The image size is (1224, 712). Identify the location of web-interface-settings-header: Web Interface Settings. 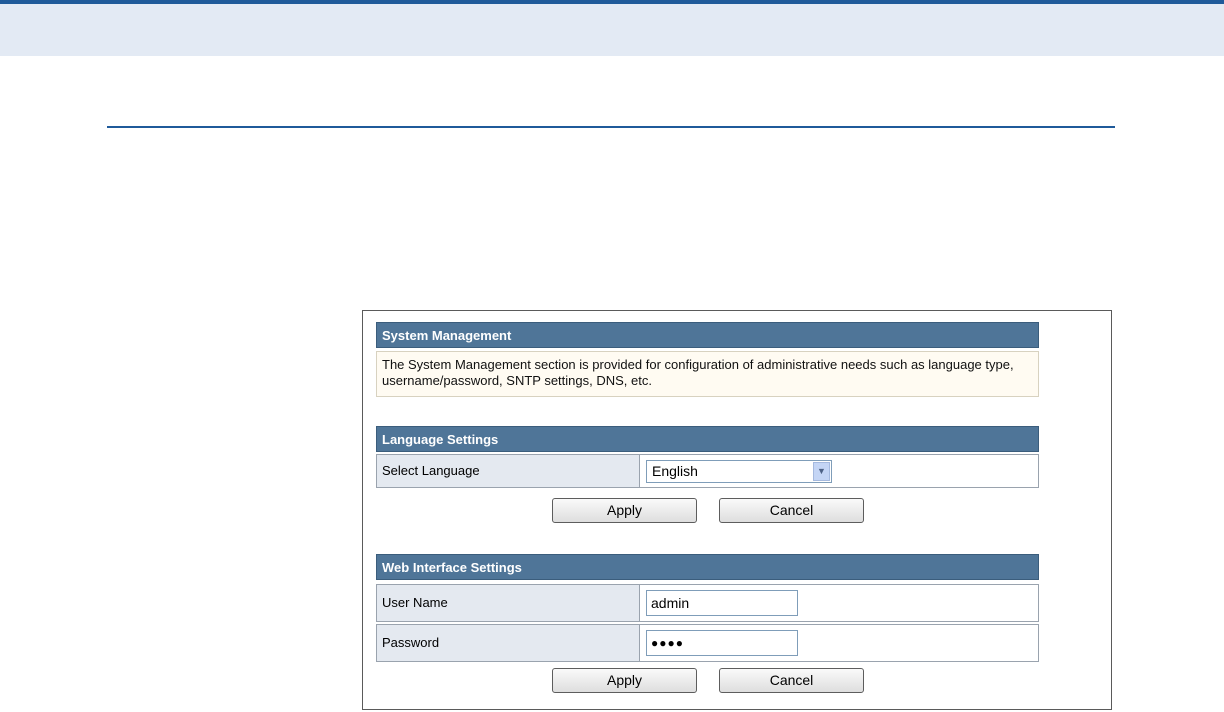
(707, 567).